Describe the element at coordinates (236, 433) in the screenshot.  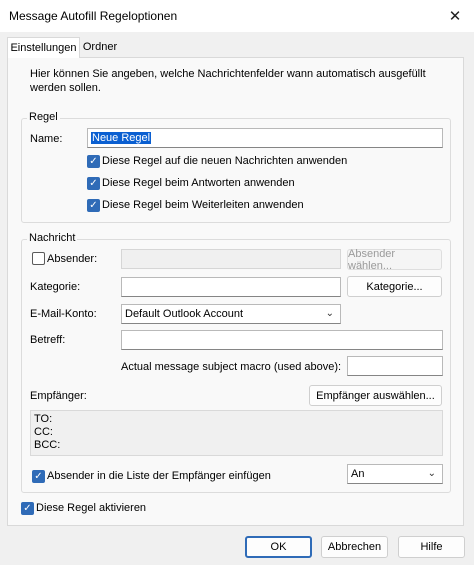
I see `recipients-box: TO: CC: BCC:` at that location.